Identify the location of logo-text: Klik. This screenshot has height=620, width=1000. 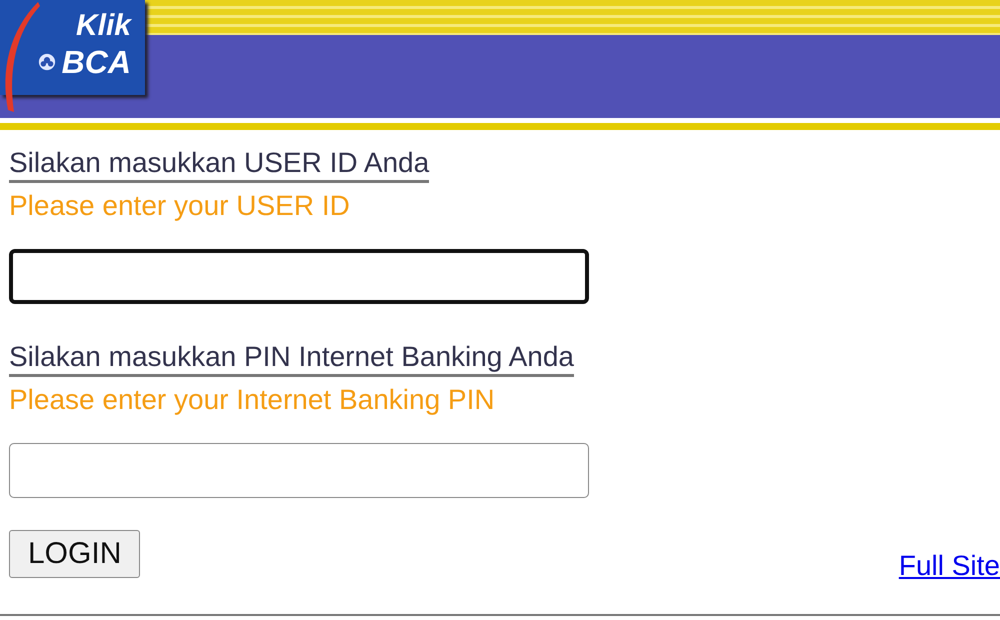
(103, 26).